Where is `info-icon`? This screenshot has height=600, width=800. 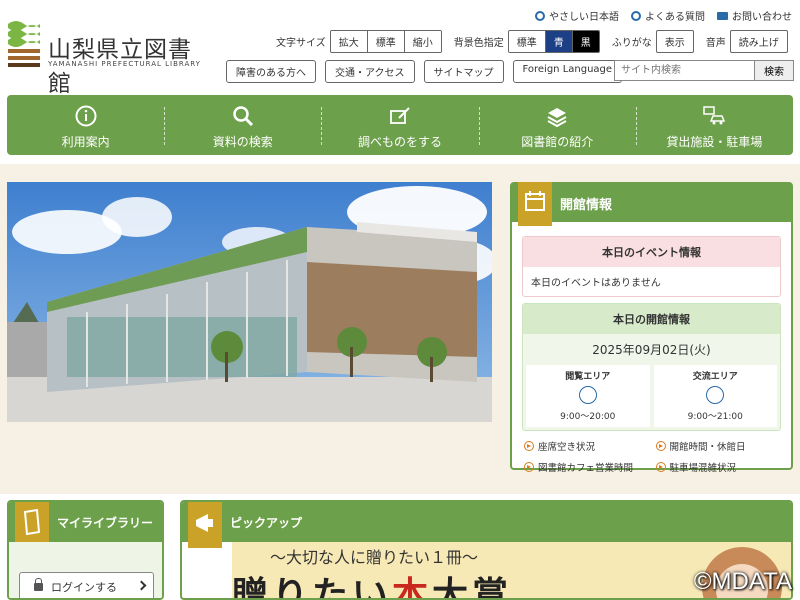
info-icon is located at coordinates (86, 116).